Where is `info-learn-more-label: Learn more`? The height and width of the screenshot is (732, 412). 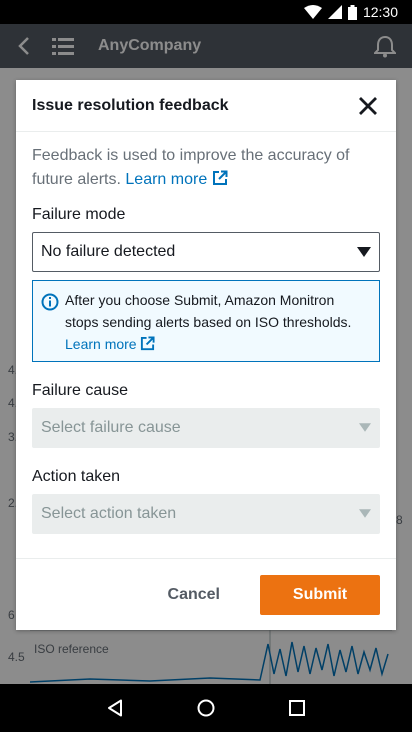
info-learn-more-label: Learn more is located at coordinates (101, 344).